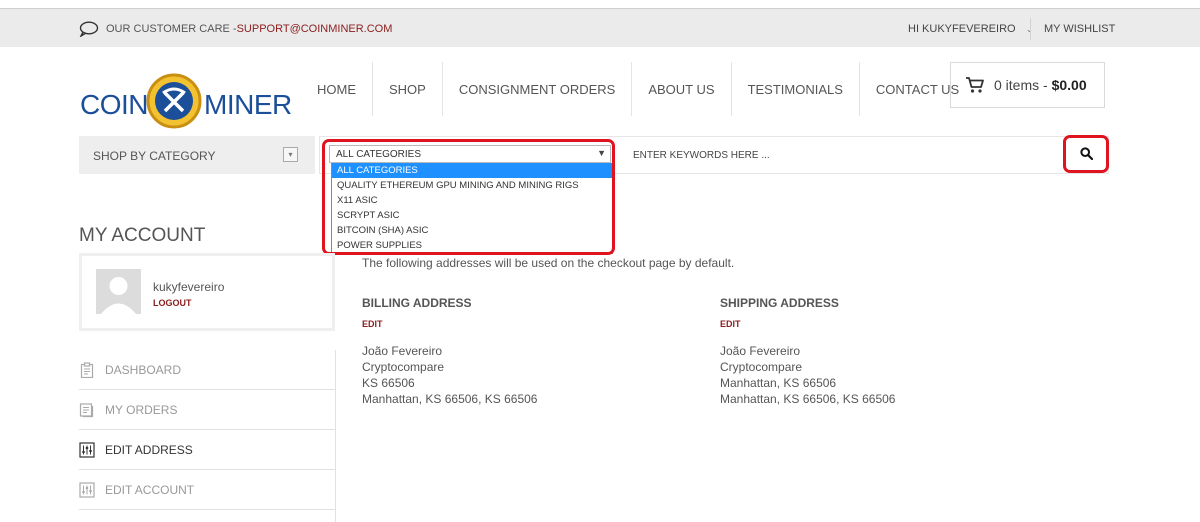 This screenshot has width=1200, height=522. I want to click on shopping-cart-icon, so click(975, 85).